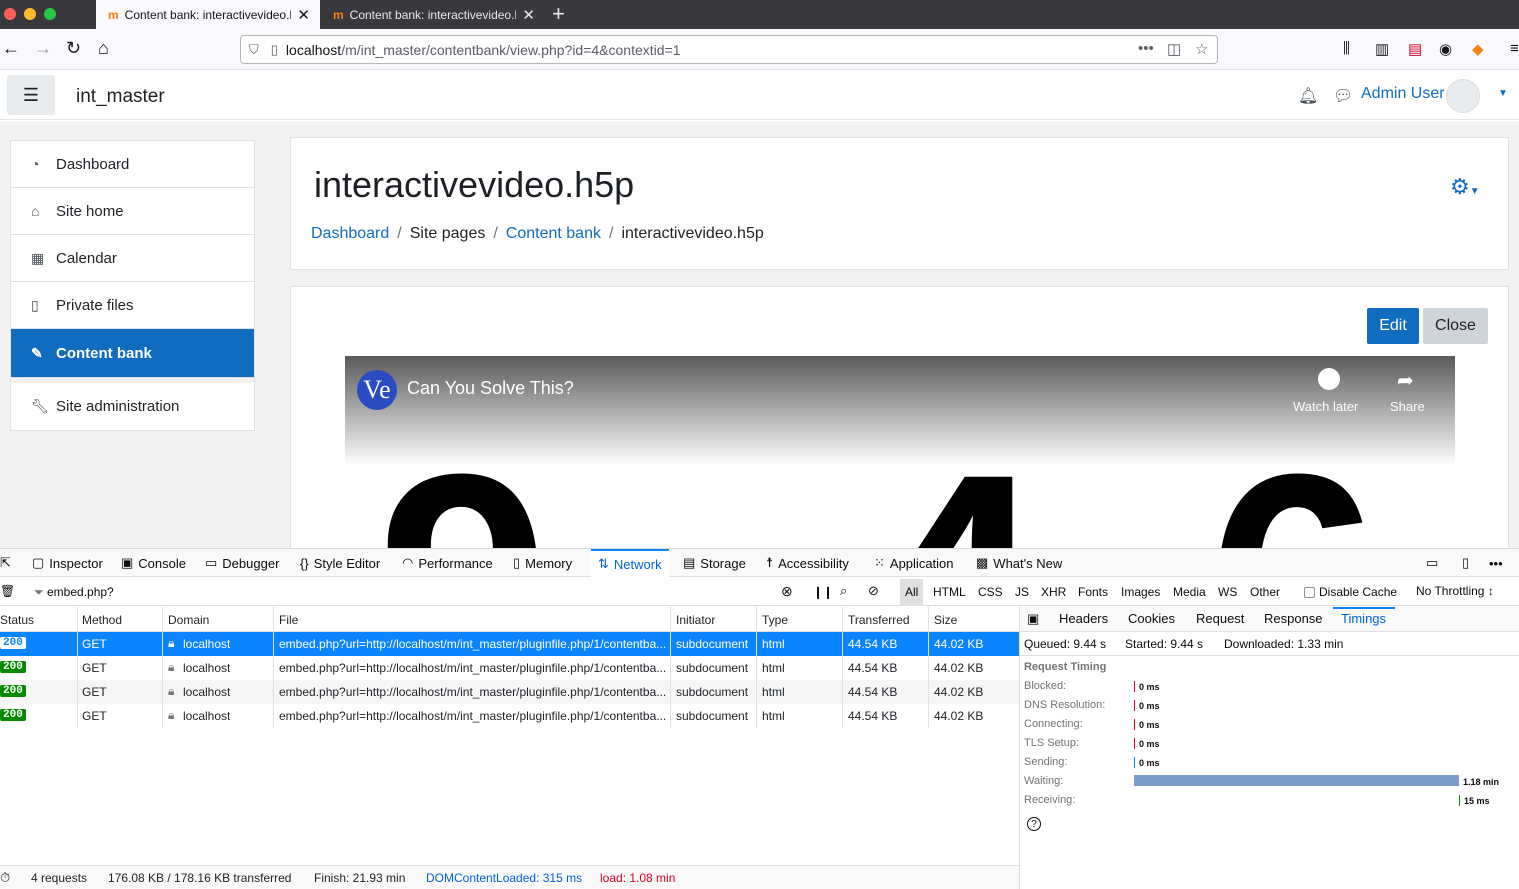  Describe the element at coordinates (1382, 49) in the screenshot. I see `sidebar-icon: ▥` at that location.